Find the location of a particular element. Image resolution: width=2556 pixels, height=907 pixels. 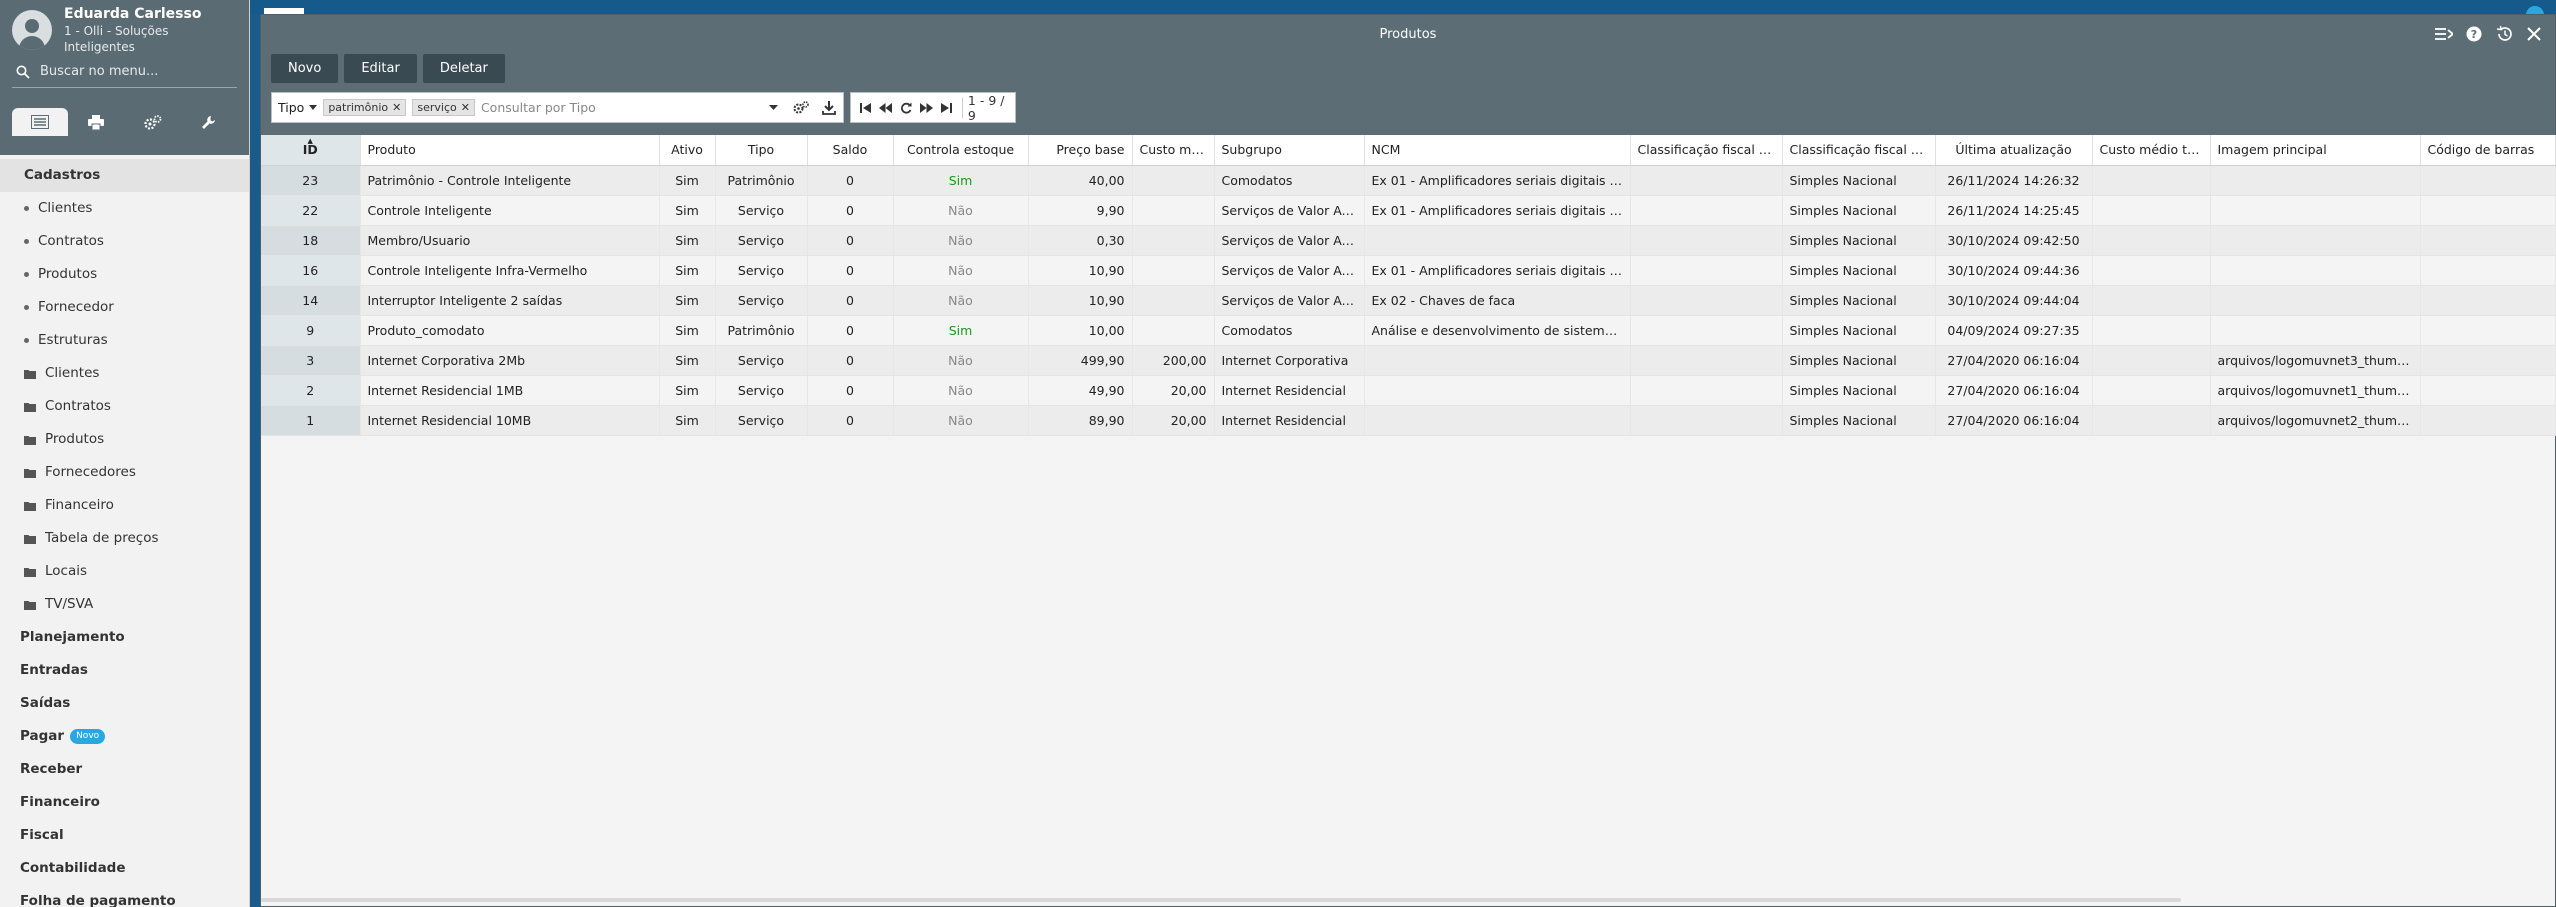

filter-dropdown-button is located at coordinates (774, 108).